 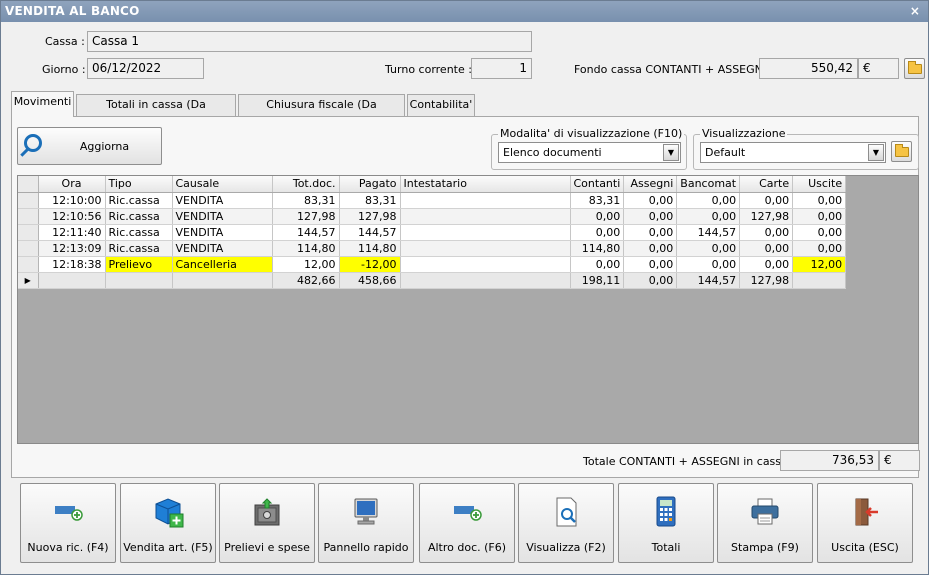 What do you see at coordinates (68, 523) in the screenshot?
I see `new-receipt-button: Nuova ric. (F4)` at bounding box center [68, 523].